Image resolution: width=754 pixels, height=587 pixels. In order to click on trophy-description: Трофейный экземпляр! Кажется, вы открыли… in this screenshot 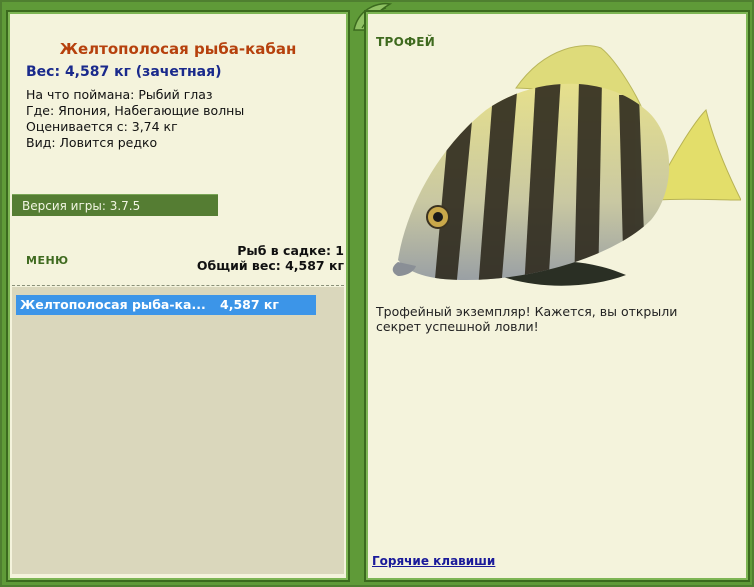, I will do `click(527, 319)`.